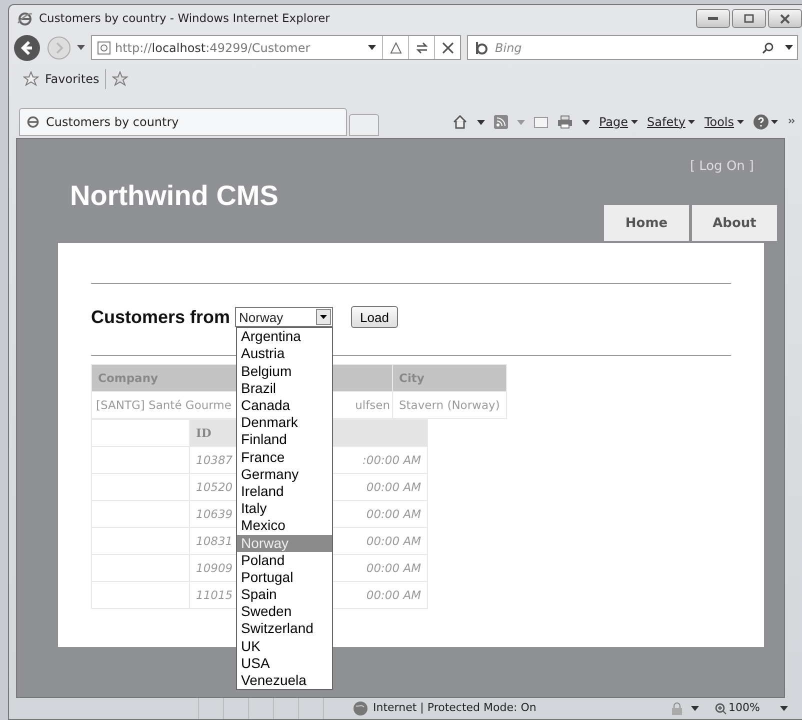 The height and width of the screenshot is (720, 802). I want to click on dropdown-option: Venezuela, so click(284, 681).